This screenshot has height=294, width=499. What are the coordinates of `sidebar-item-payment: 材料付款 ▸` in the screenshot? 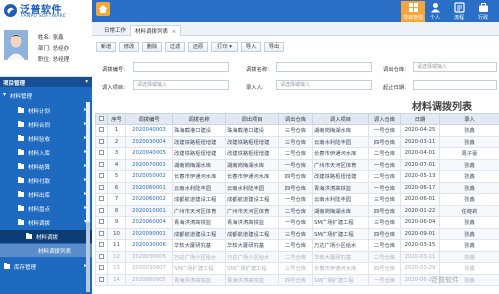 It's located at (46, 180).